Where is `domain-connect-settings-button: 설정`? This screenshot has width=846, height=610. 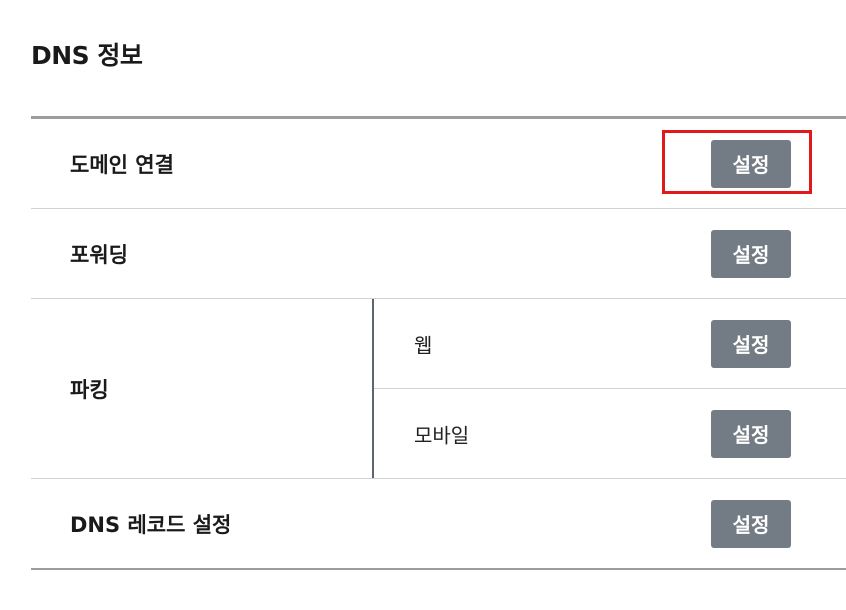
domain-connect-settings-button: 설정 is located at coordinates (751, 163).